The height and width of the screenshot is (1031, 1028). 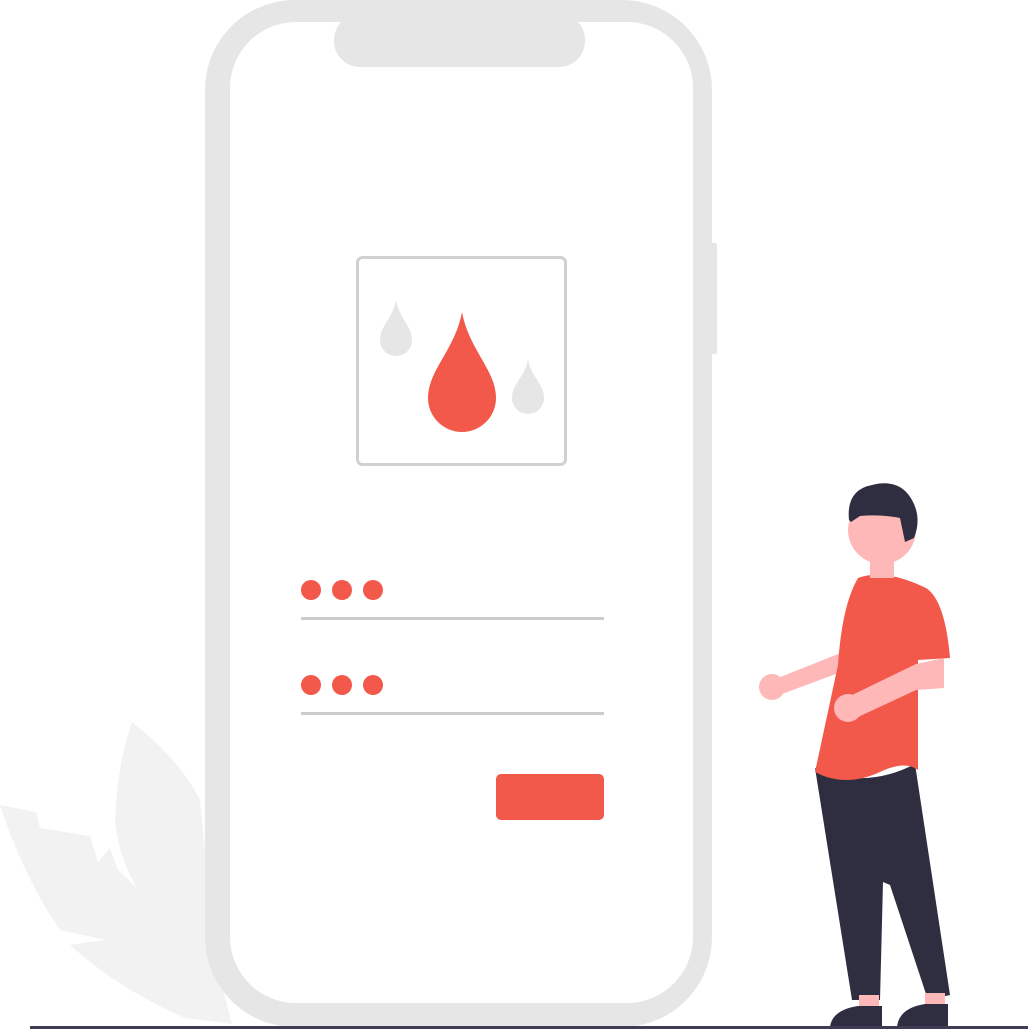 What do you see at coordinates (772, 687) in the screenshot?
I see `person-hand-back` at bounding box center [772, 687].